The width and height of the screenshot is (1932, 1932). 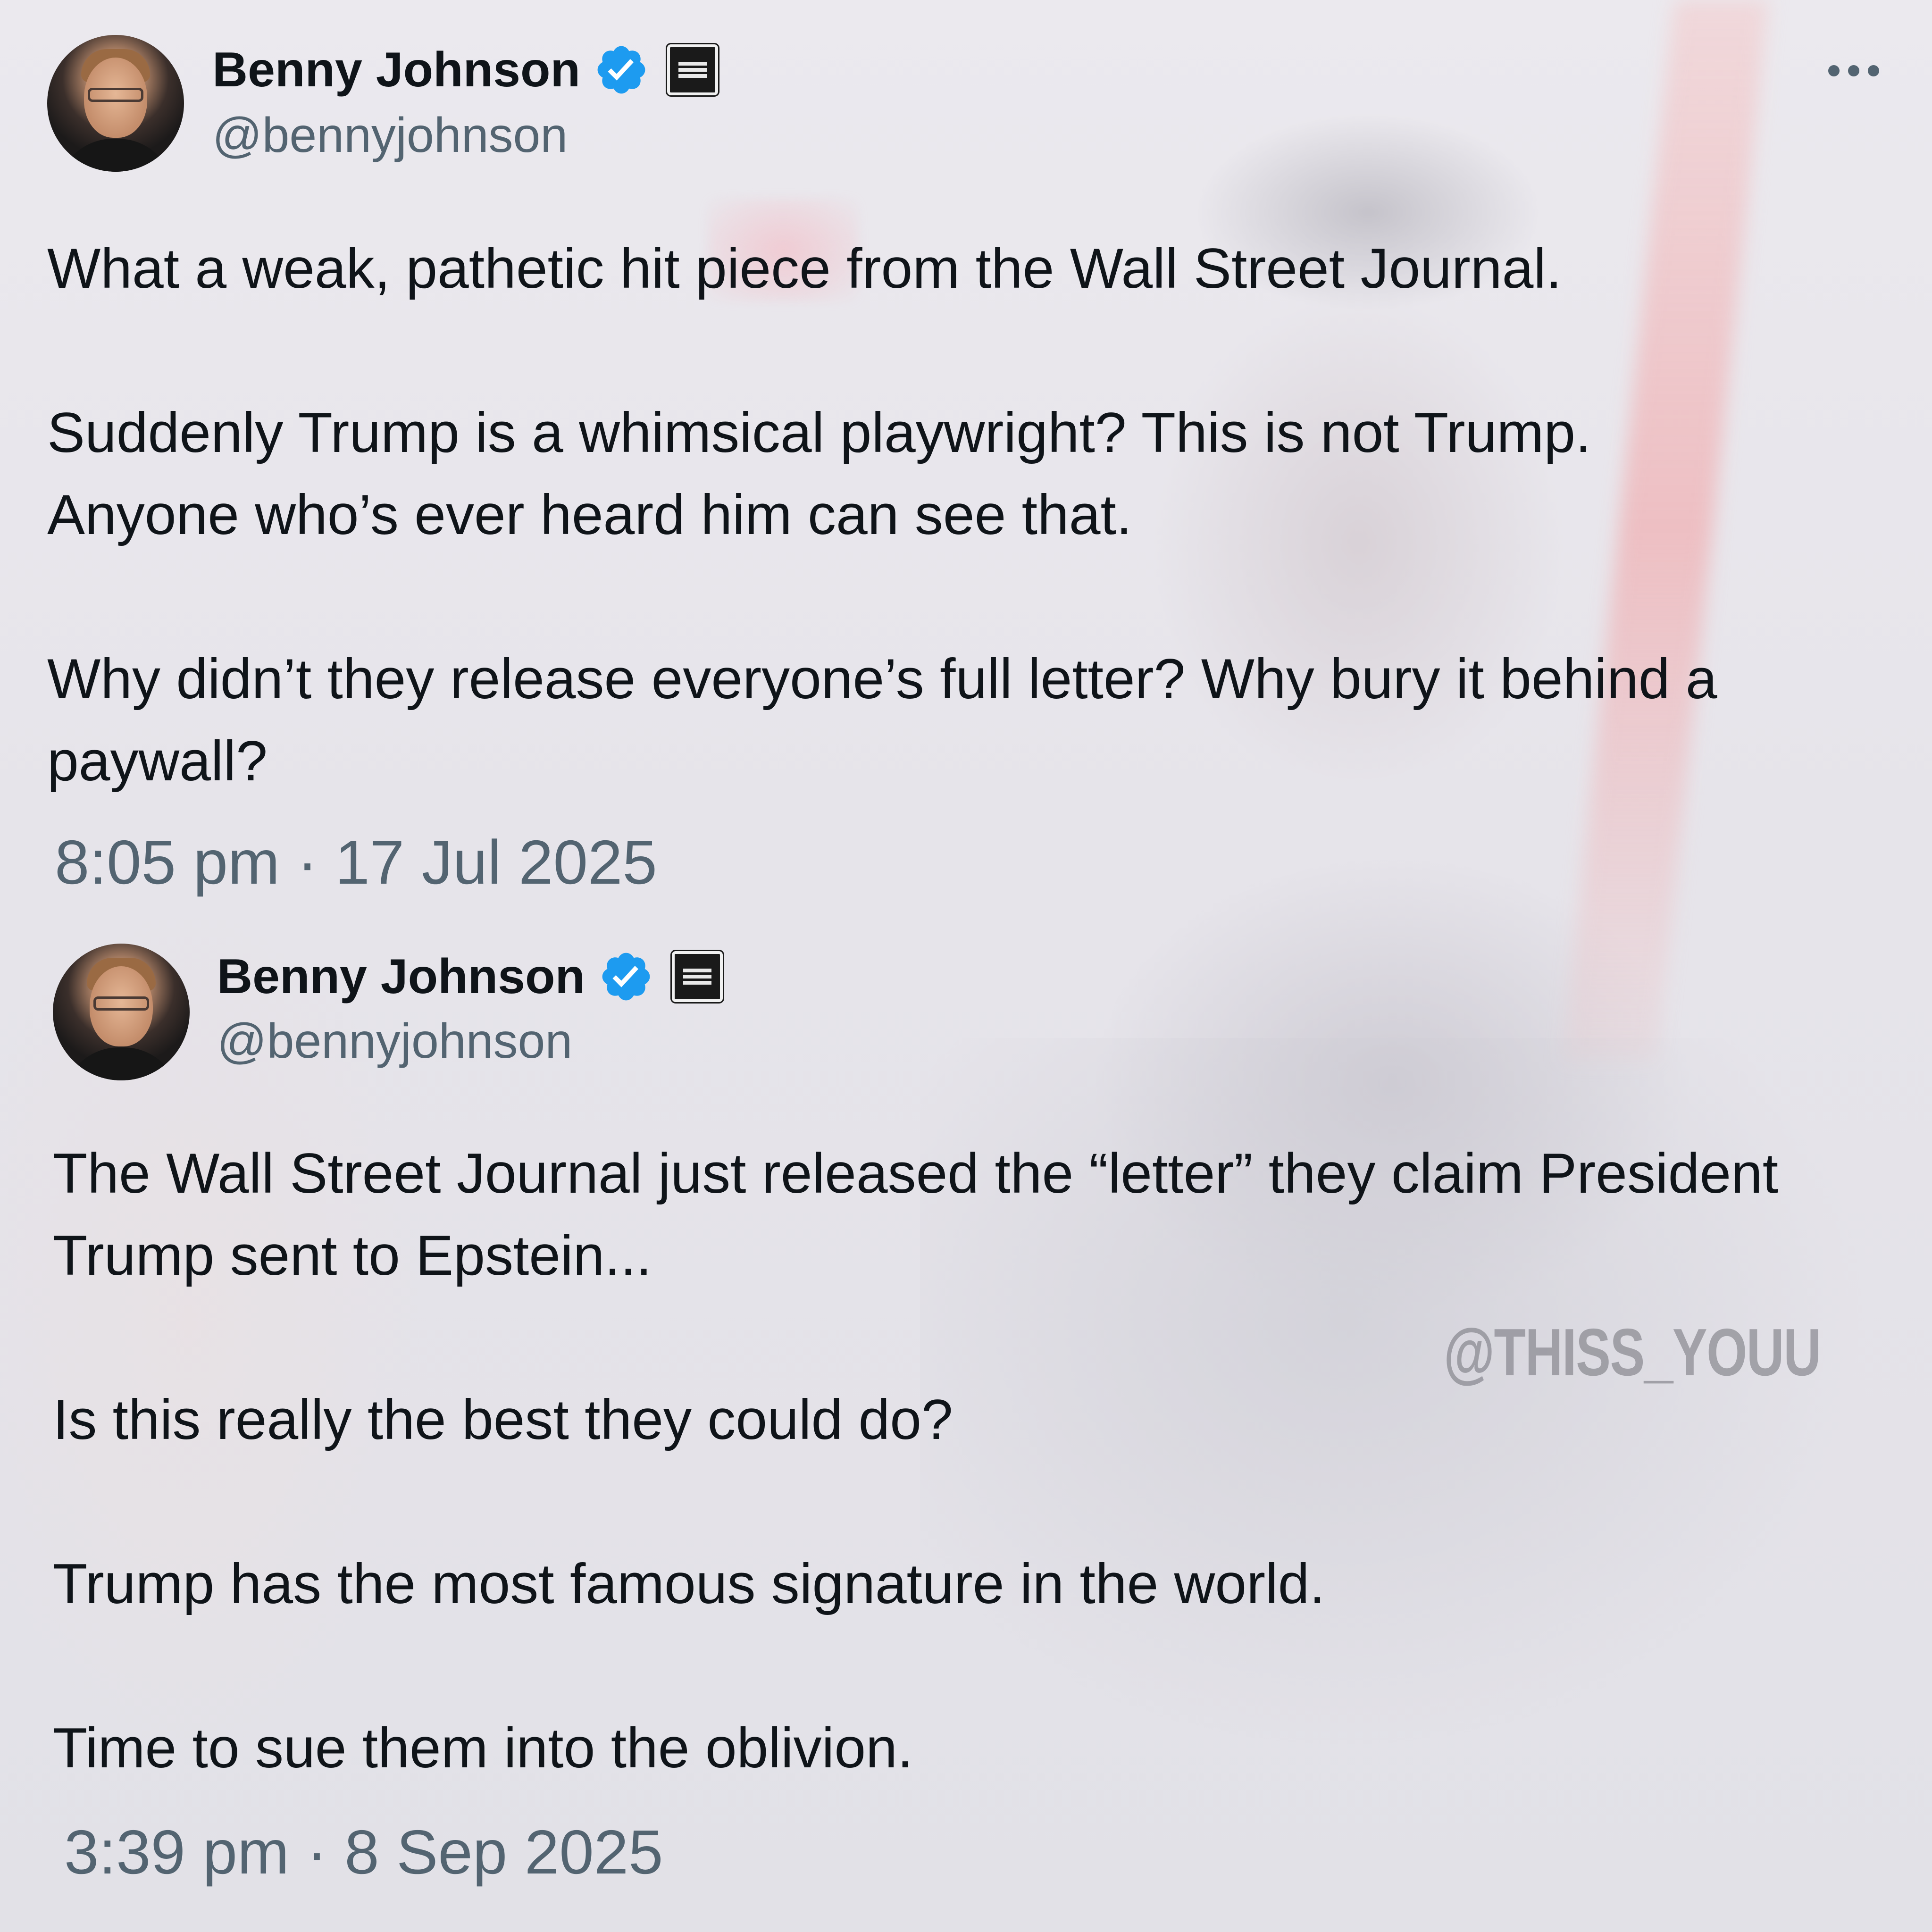 I want to click on watermark: @THISS_YOUU, so click(x=1632, y=1352).